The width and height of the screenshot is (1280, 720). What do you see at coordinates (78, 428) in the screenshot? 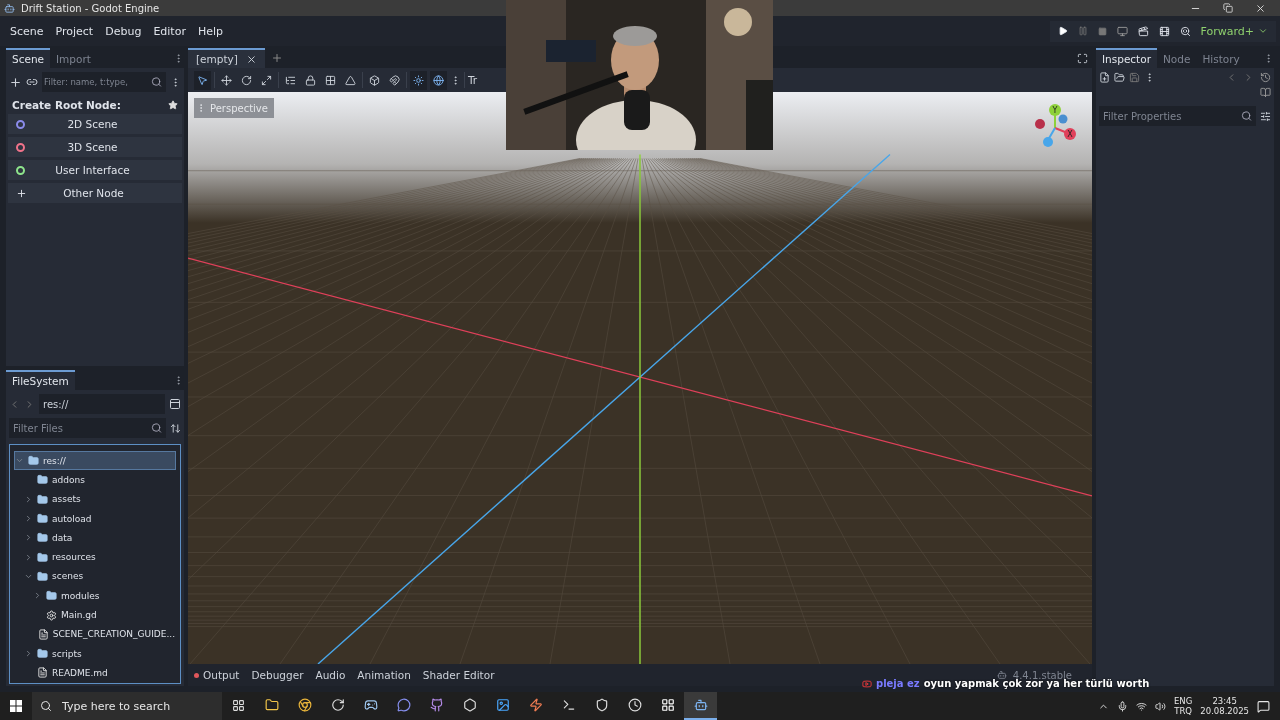
I see `filter-field: Filter Files` at bounding box center [78, 428].